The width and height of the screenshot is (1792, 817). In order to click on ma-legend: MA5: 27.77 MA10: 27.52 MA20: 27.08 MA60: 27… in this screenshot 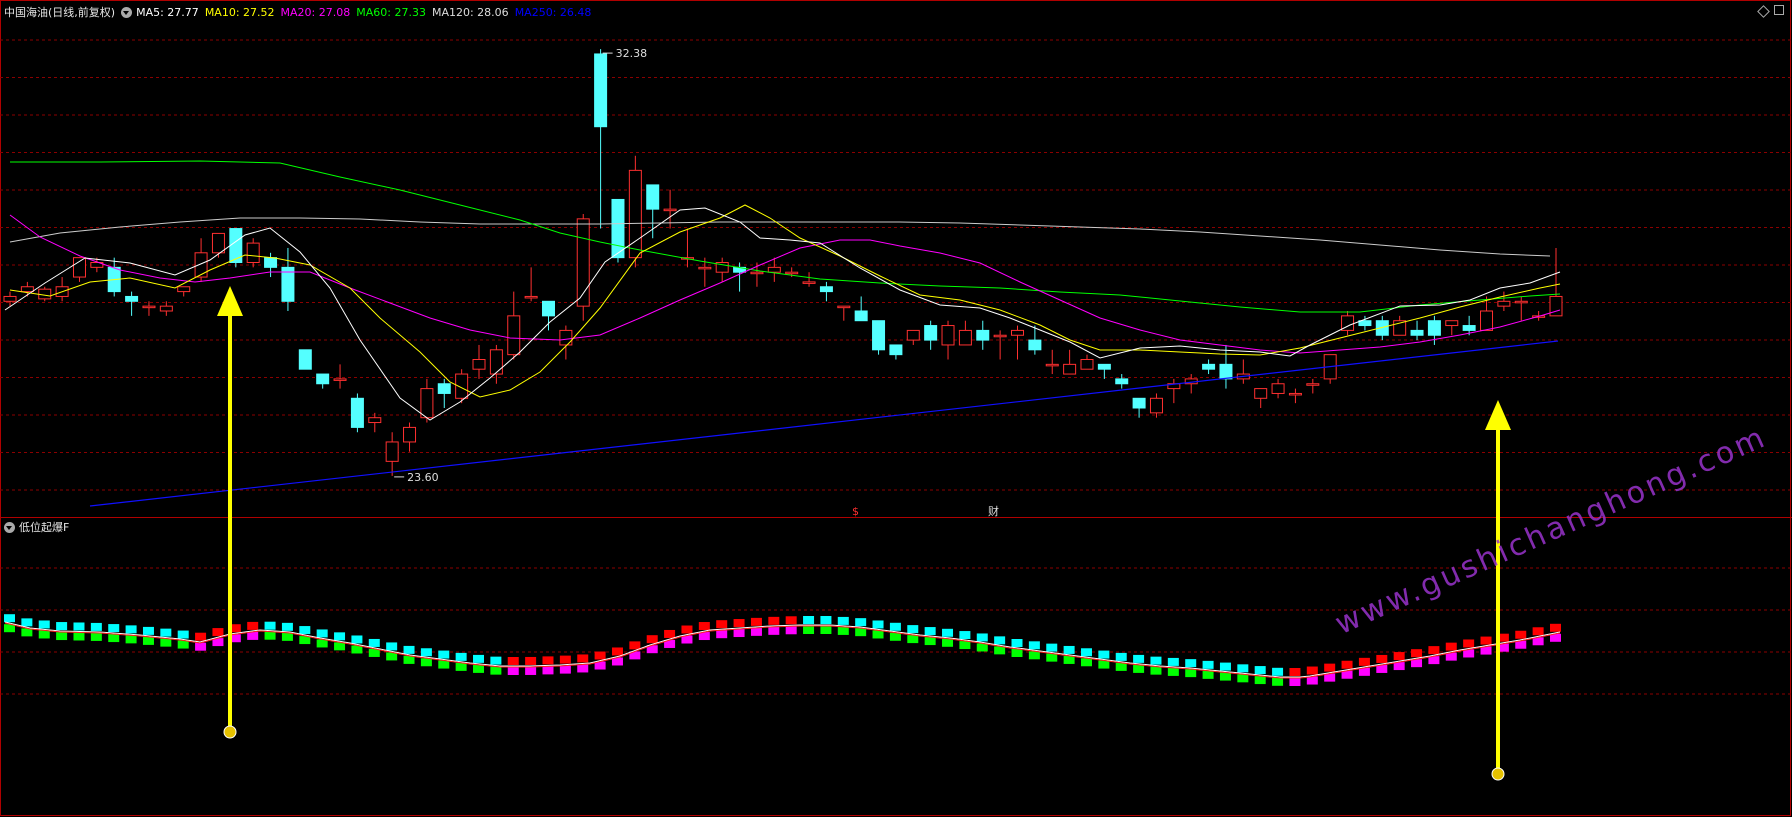, I will do `click(366, 12)`.